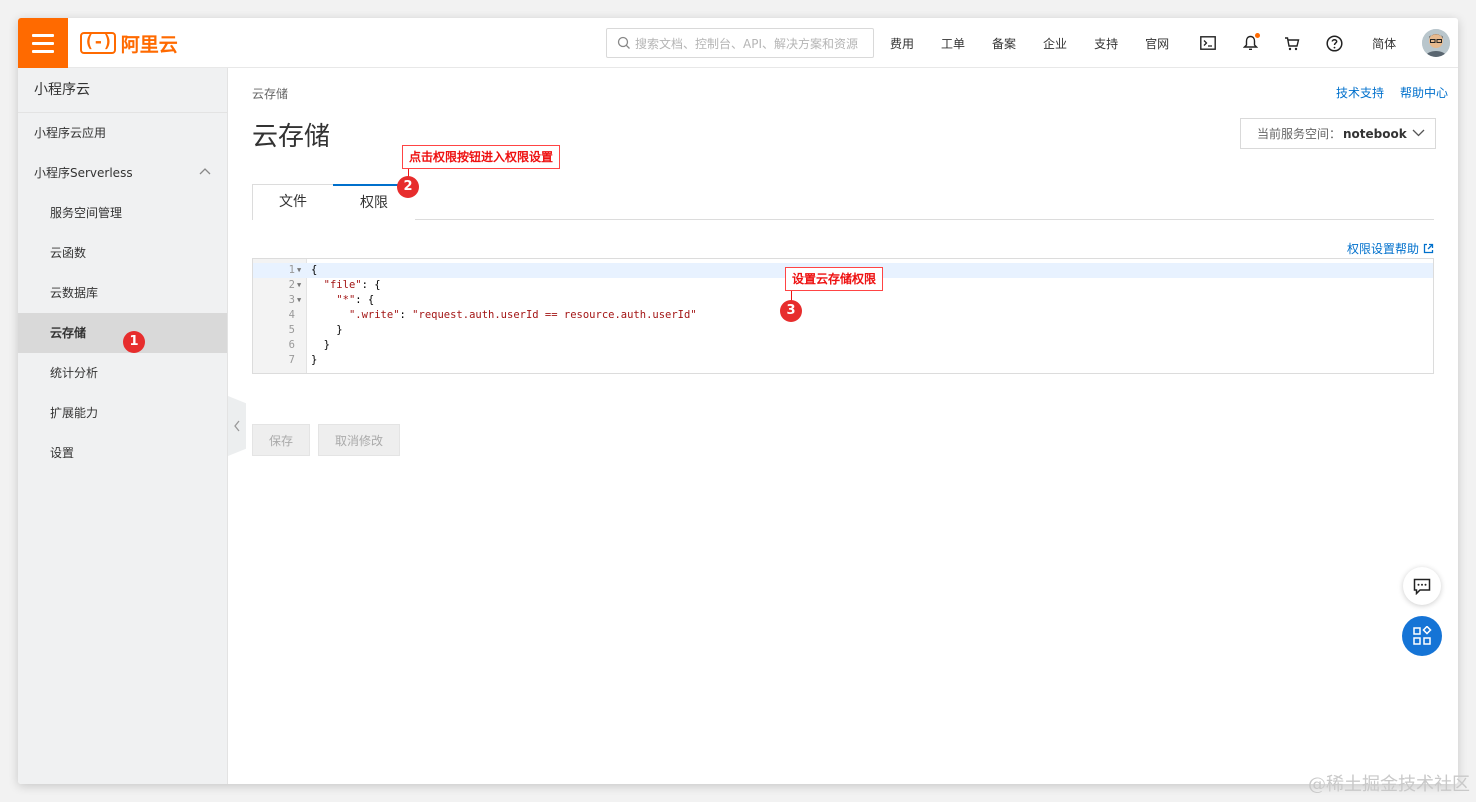  Describe the element at coordinates (1334, 43) in the screenshot. I see `help-circle-icon` at that location.